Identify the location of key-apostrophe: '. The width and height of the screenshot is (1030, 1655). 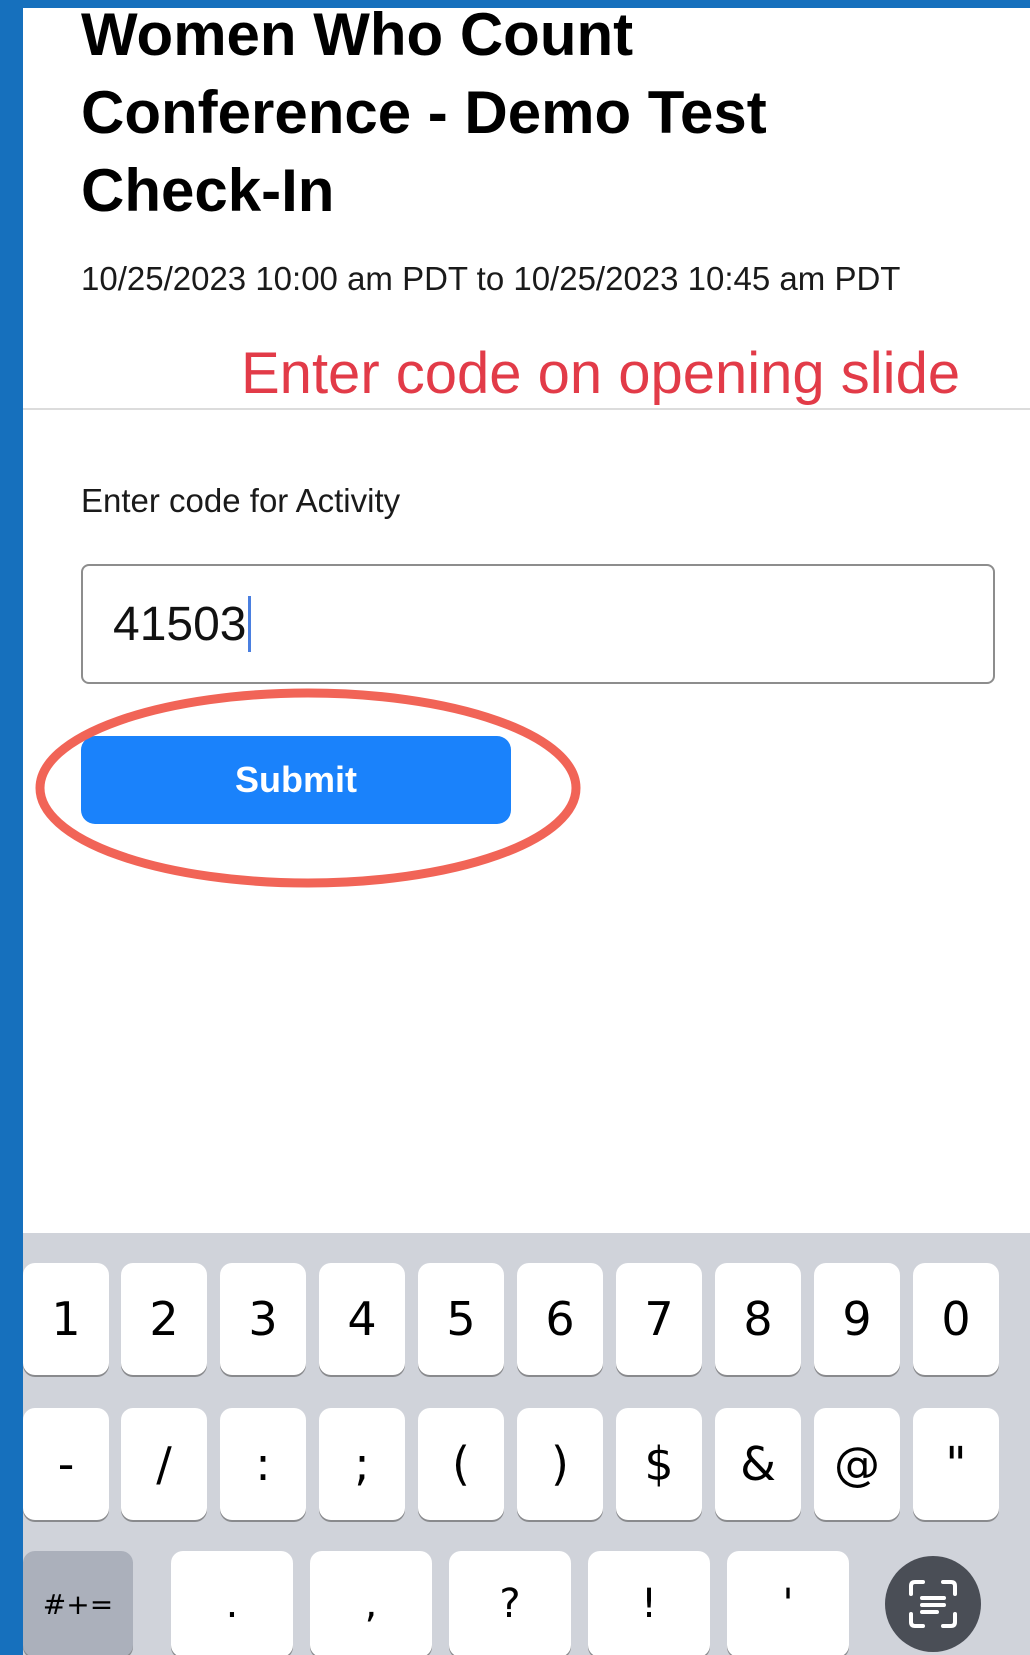
(788, 1603).